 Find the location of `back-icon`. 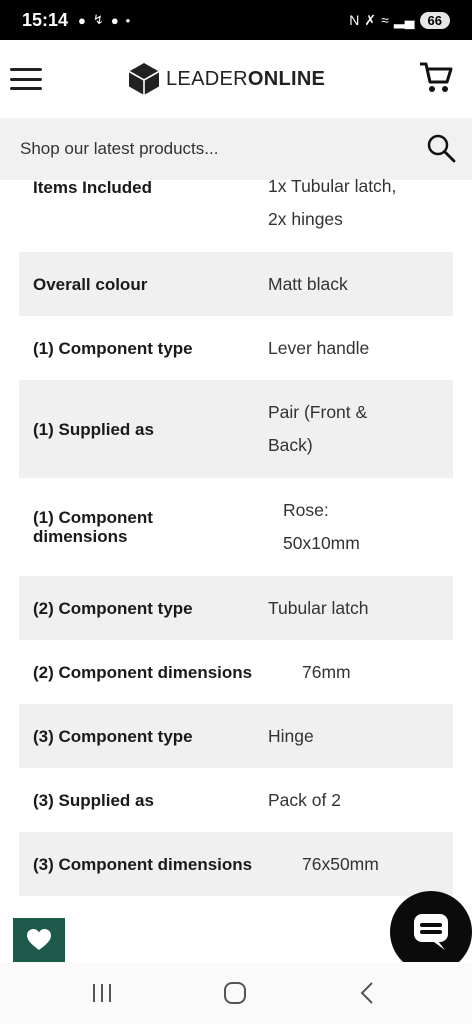

back-icon is located at coordinates (368, 993).